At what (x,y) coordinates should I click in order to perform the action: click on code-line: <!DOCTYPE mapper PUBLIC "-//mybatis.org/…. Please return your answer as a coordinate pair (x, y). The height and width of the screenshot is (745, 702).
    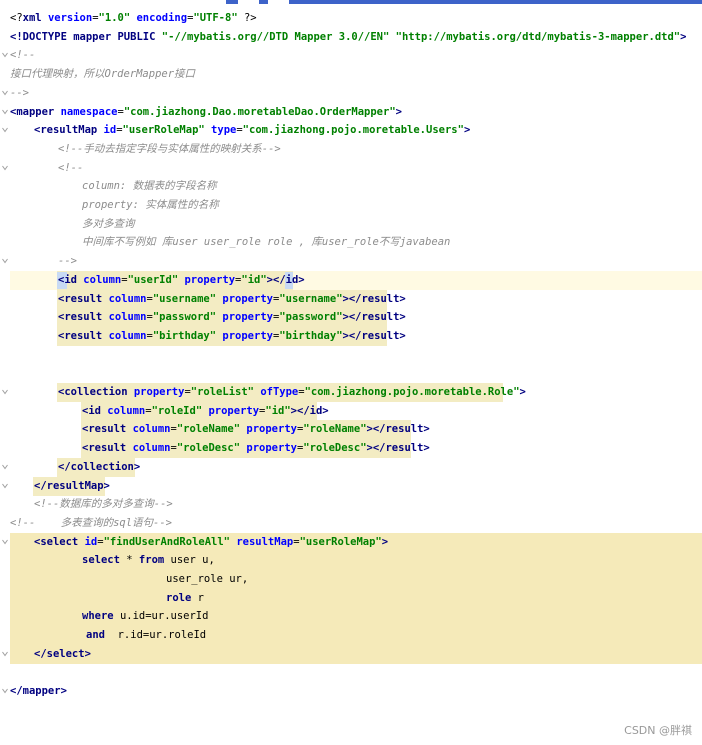
    Looking at the image, I should click on (351, 37).